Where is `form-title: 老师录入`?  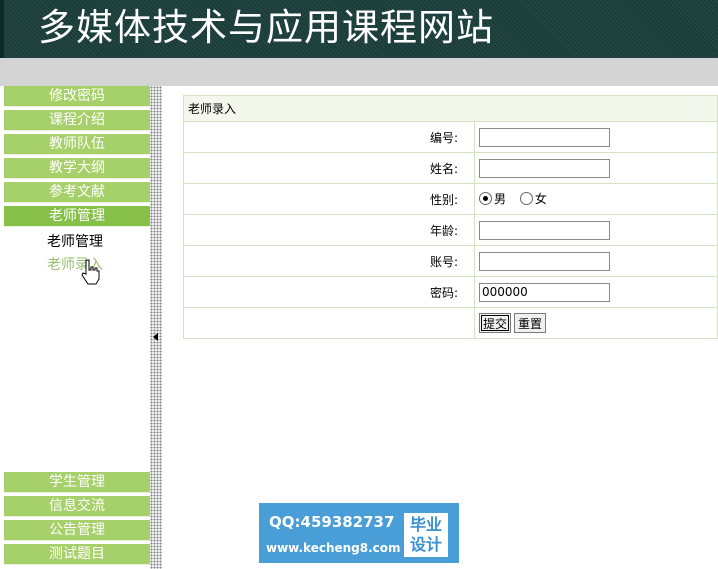
form-title: 老师录入 is located at coordinates (450, 108).